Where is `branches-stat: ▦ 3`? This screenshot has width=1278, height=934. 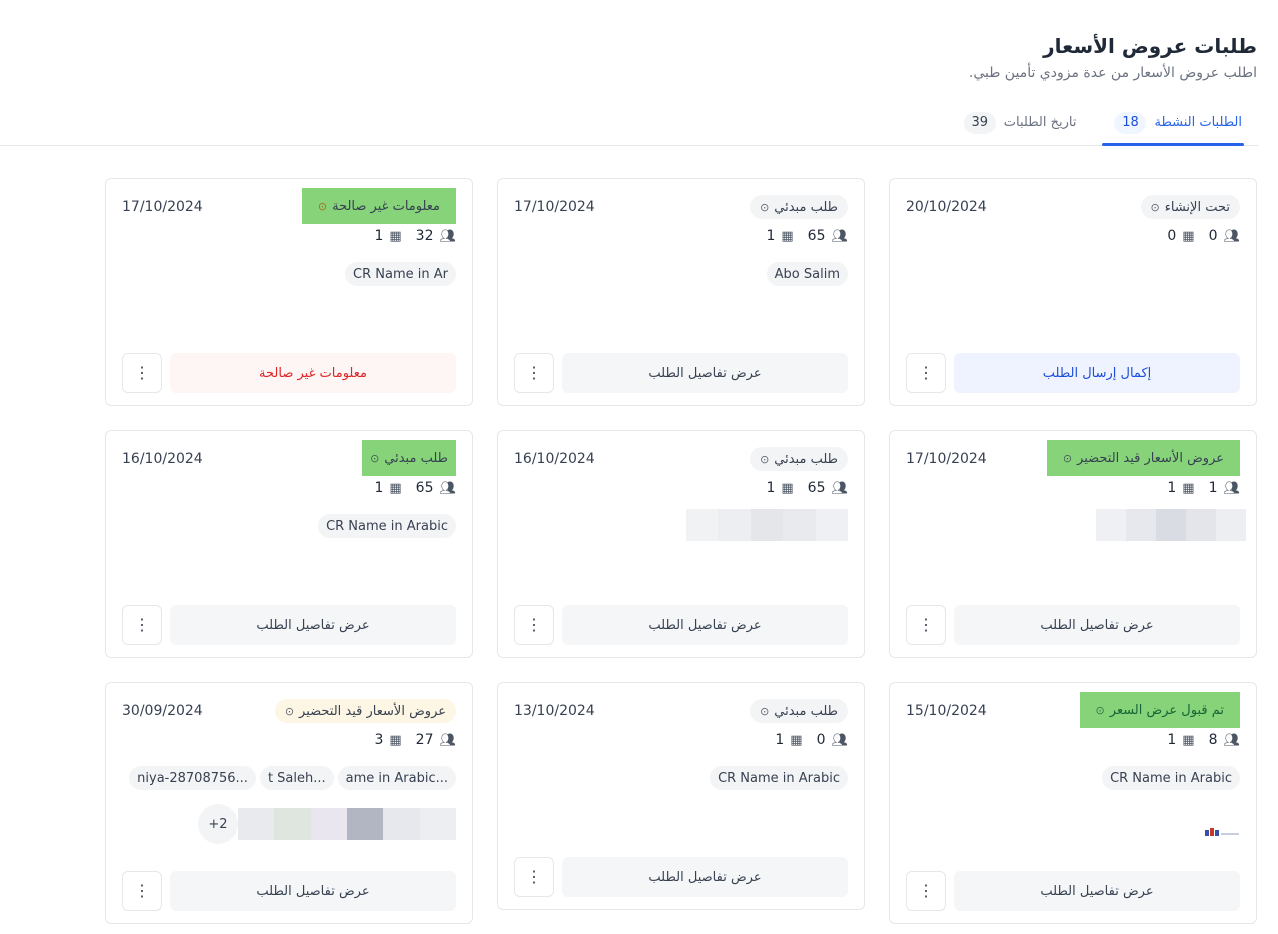 branches-stat: ▦ 3 is located at coordinates (387, 740).